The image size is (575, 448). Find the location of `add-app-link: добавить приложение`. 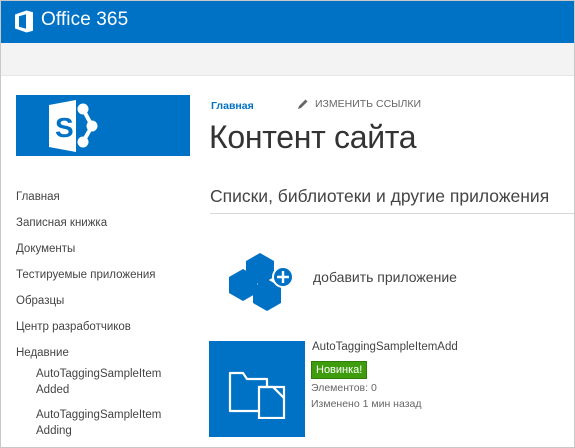

add-app-link: добавить приложение is located at coordinates (385, 277).